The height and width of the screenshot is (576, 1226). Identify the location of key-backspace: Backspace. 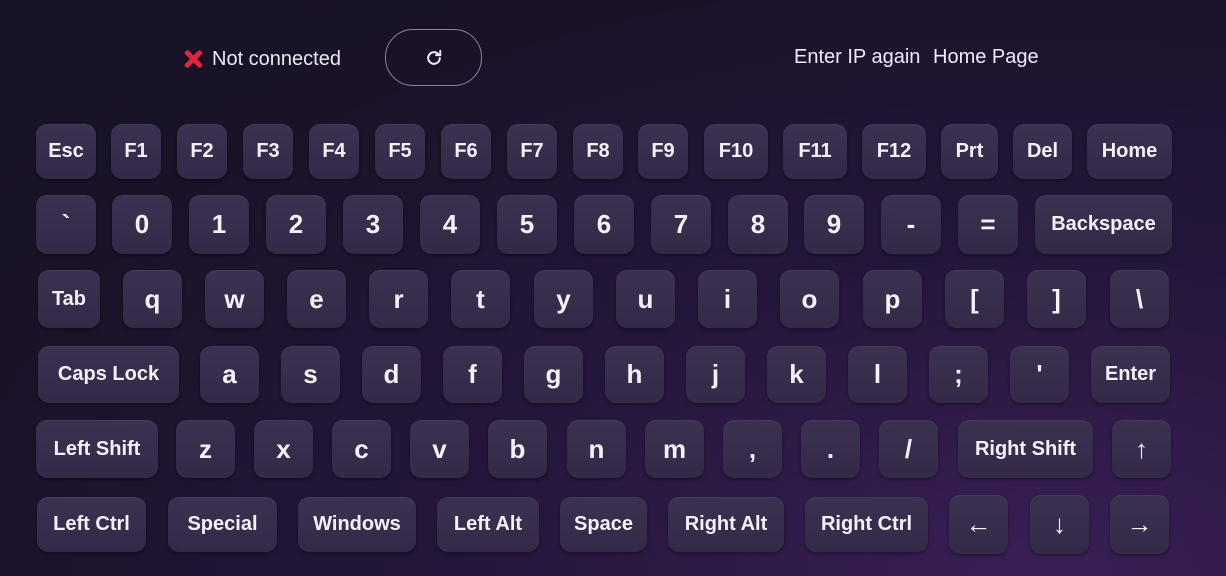
(1103, 224).